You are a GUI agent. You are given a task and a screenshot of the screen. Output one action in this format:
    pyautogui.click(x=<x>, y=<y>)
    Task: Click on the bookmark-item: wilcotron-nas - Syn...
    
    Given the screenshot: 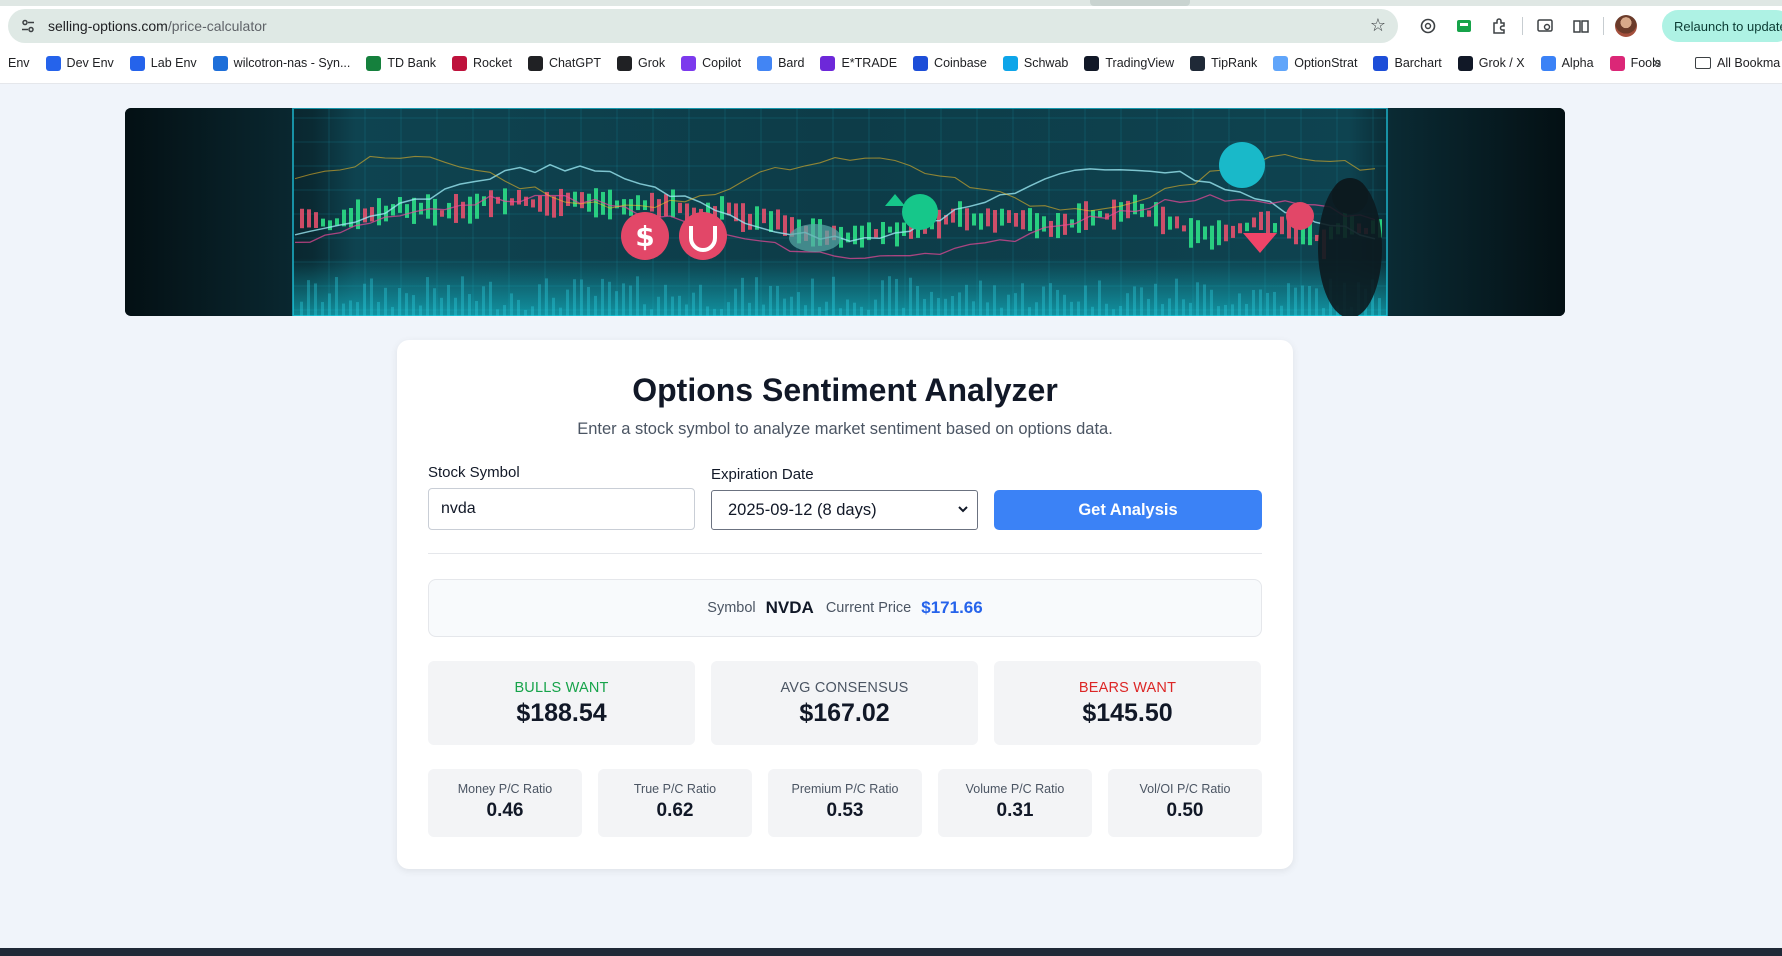 What is the action you would take?
    pyautogui.click(x=282, y=63)
    